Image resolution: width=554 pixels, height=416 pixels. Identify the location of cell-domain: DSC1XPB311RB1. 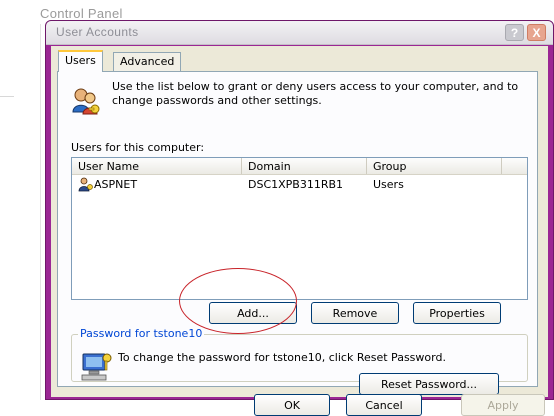
(296, 184).